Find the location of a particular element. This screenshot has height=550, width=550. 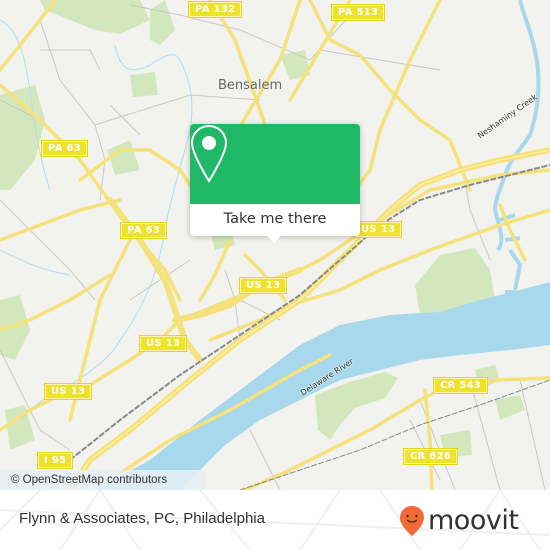

take-me-there-button: Take me there is located at coordinates (275, 220).